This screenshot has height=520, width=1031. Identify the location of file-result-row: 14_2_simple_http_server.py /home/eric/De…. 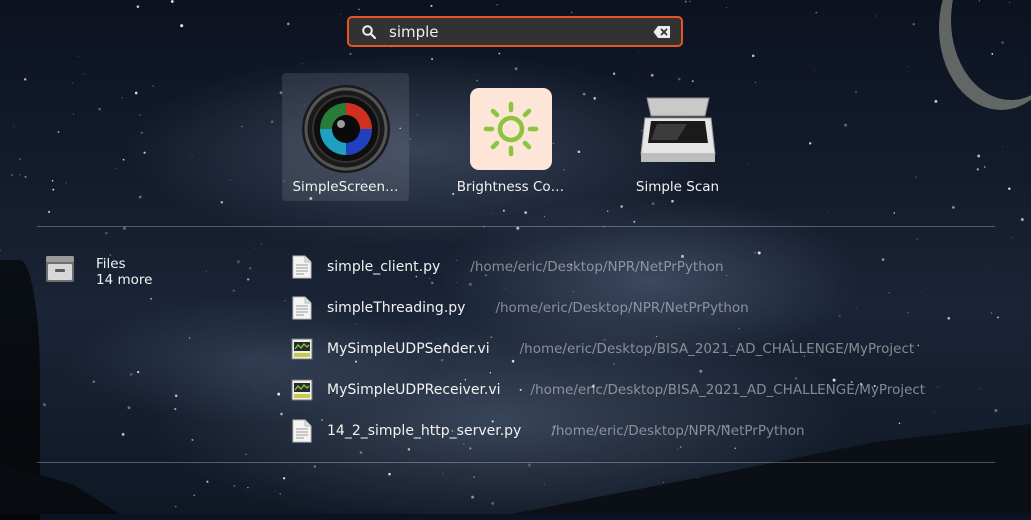
(607, 430).